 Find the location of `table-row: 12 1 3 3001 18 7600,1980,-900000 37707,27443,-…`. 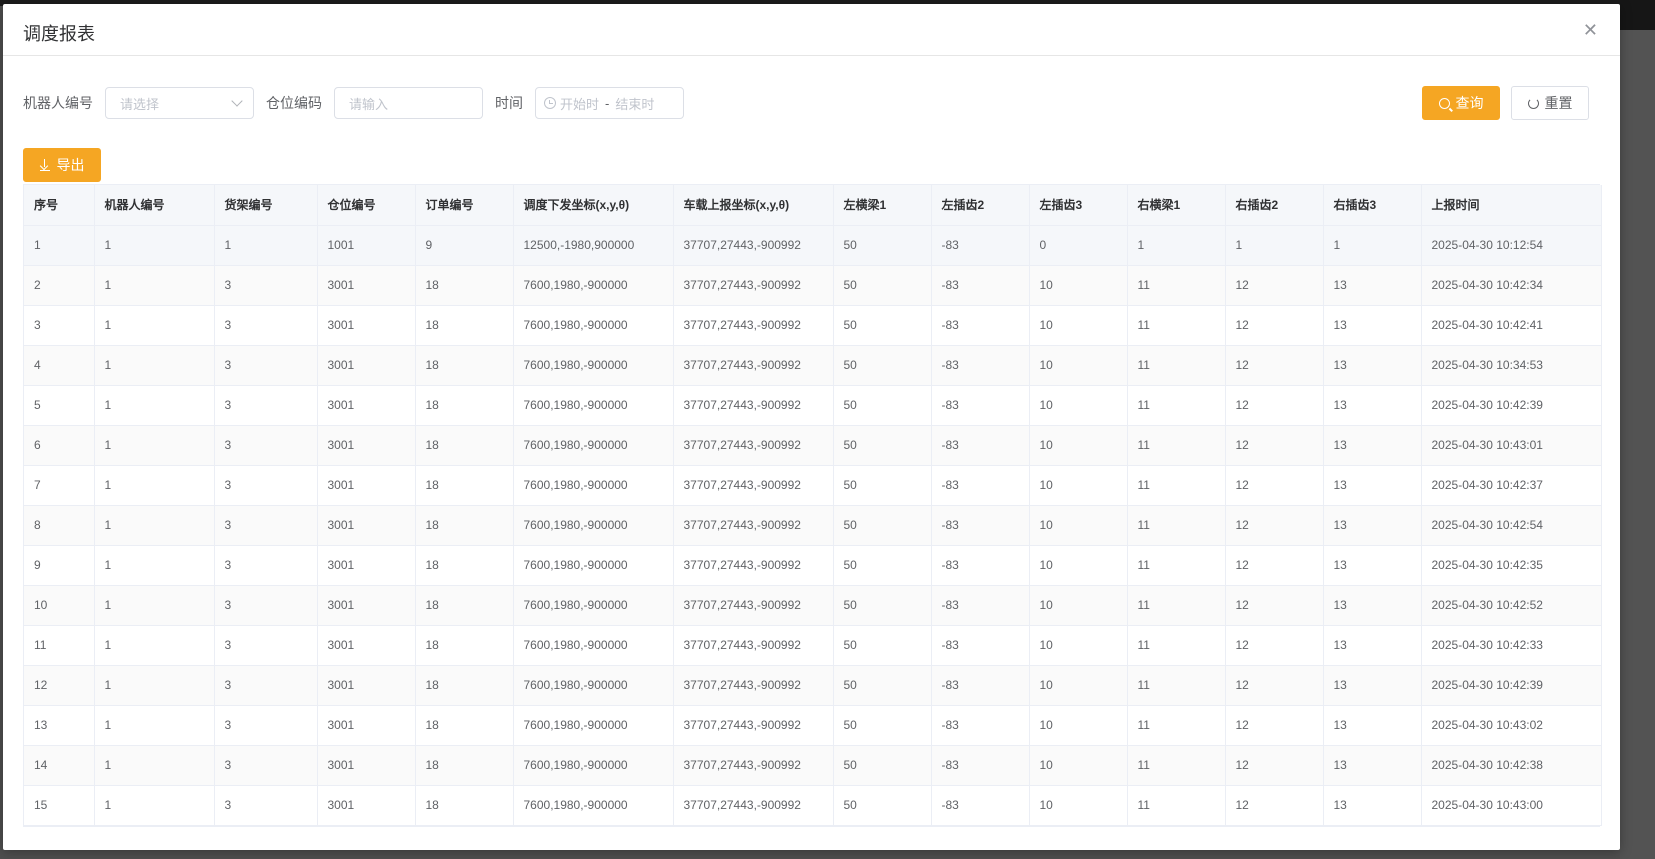

table-row: 12 1 3 3001 18 7600,1980,-900000 37707,27443,-… is located at coordinates (813, 685).